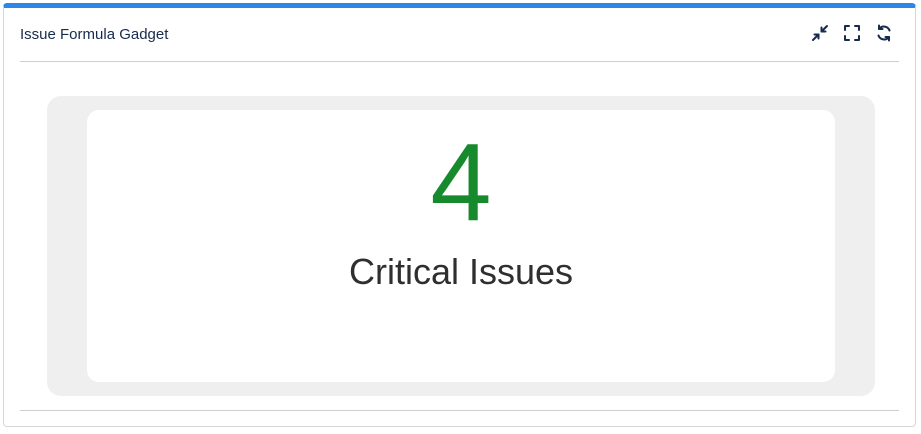 The image size is (921, 434). I want to click on fullscreen-icon, so click(852, 33).